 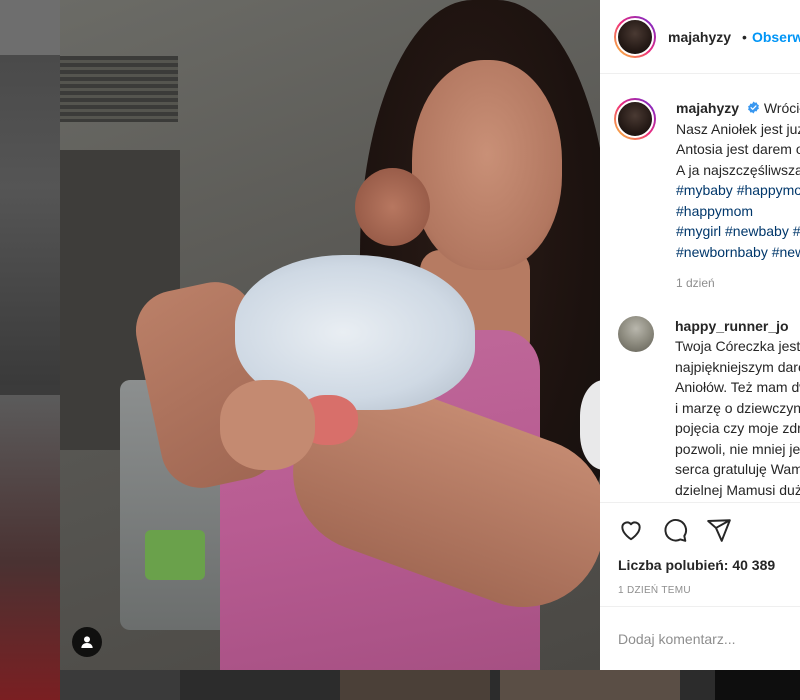 I want to click on commenter-username: happy_runner_jo, so click(x=732, y=326).